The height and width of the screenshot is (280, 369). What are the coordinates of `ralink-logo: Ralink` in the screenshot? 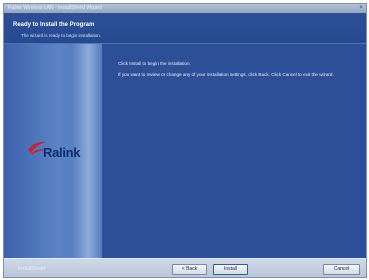 It's located at (59, 151).